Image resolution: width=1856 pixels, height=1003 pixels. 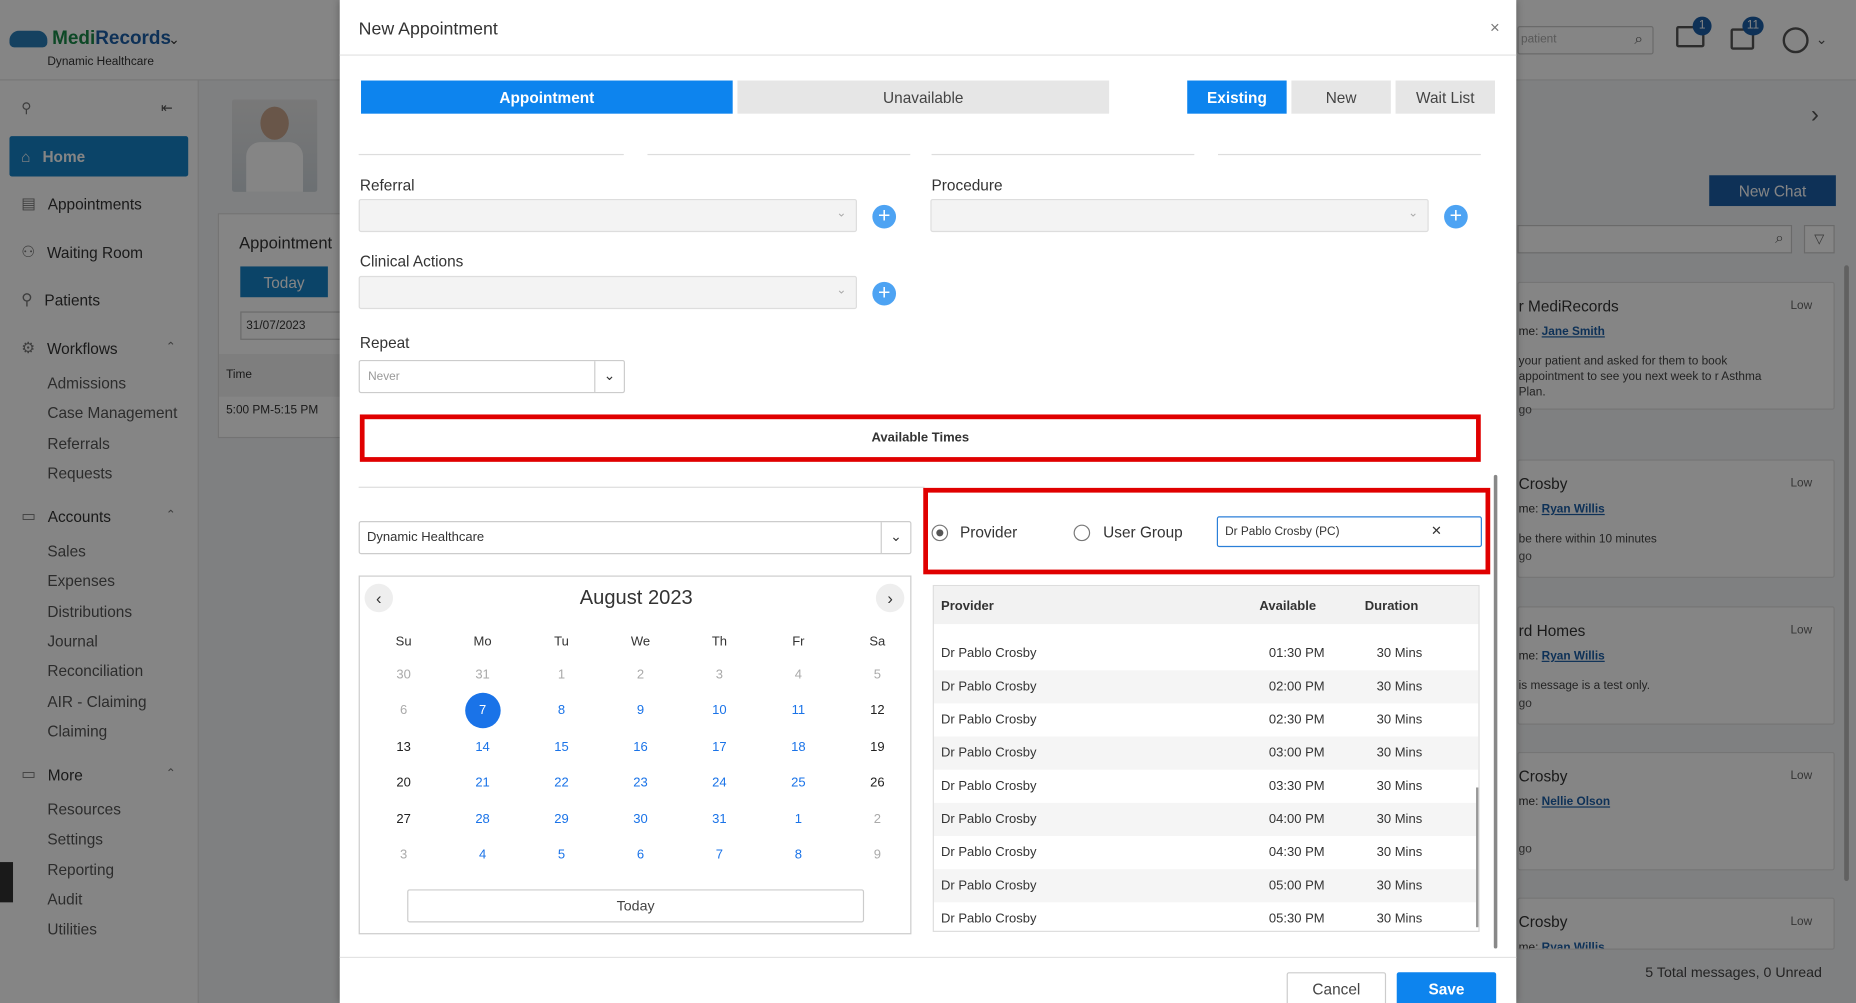 I want to click on add-procedure-icon: +, so click(x=1456, y=216).